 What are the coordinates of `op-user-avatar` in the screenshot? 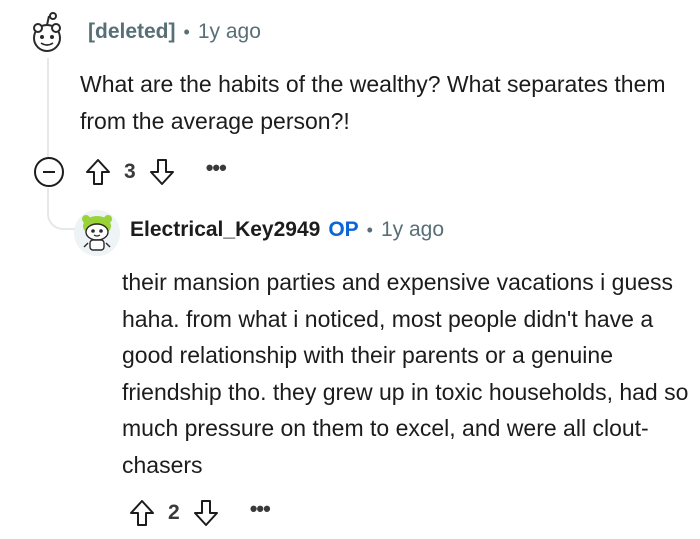 It's located at (97, 233).